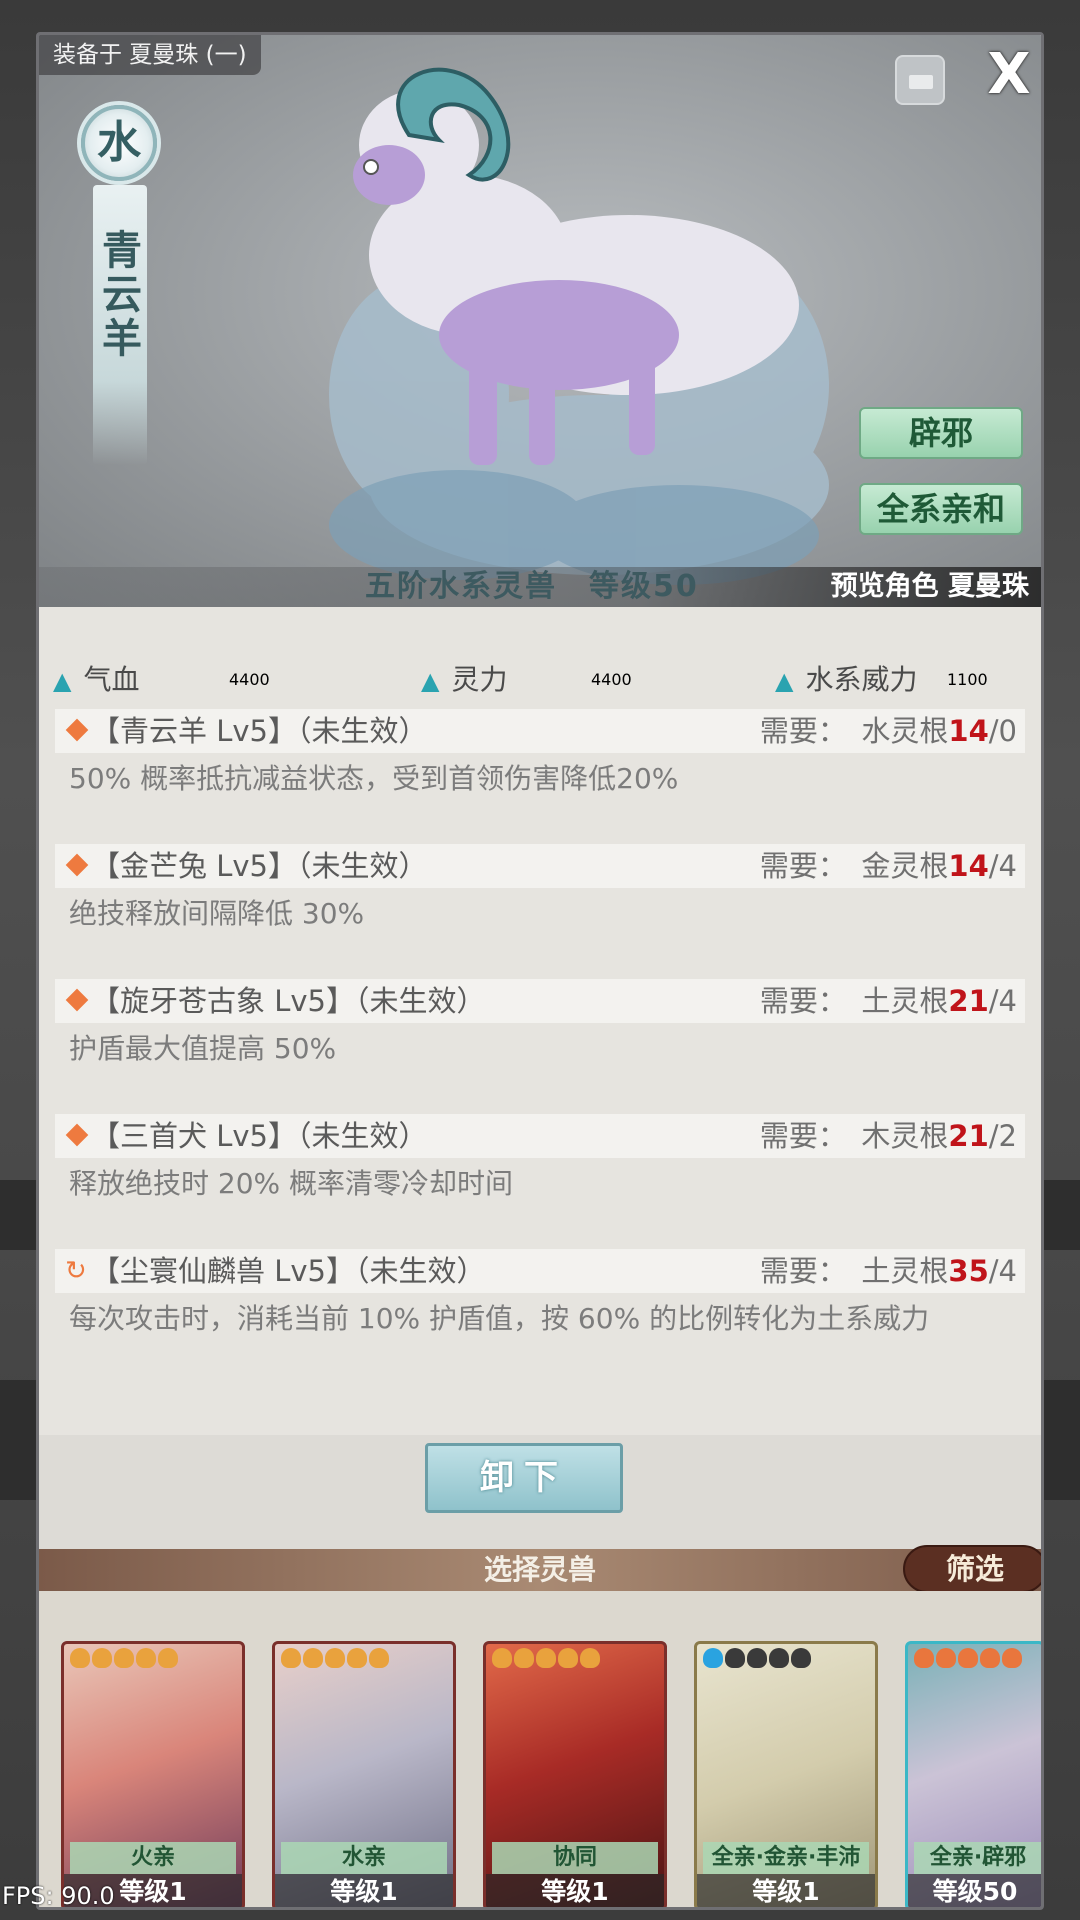  What do you see at coordinates (118, 295) in the screenshot?
I see `beast-name: 青云羊` at bounding box center [118, 295].